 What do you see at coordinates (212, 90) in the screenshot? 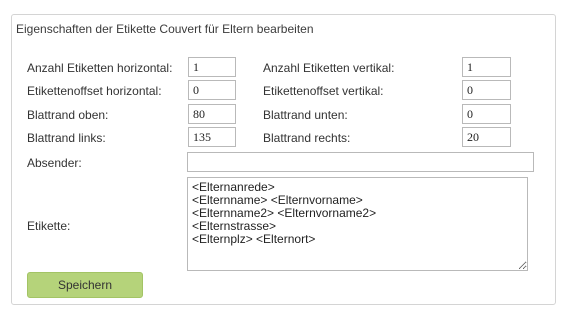
I see `offset-horizontal-input` at bounding box center [212, 90].